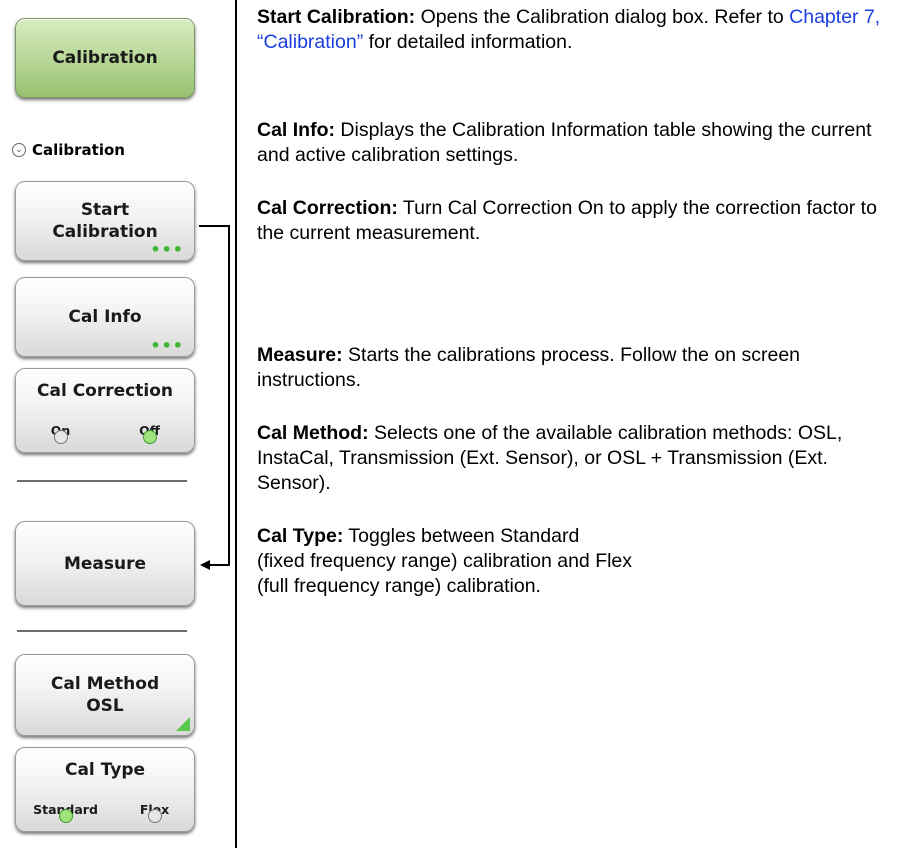 The height and width of the screenshot is (848, 897). Describe the element at coordinates (229, 395) in the screenshot. I see `bracket-connector-vertical` at that location.